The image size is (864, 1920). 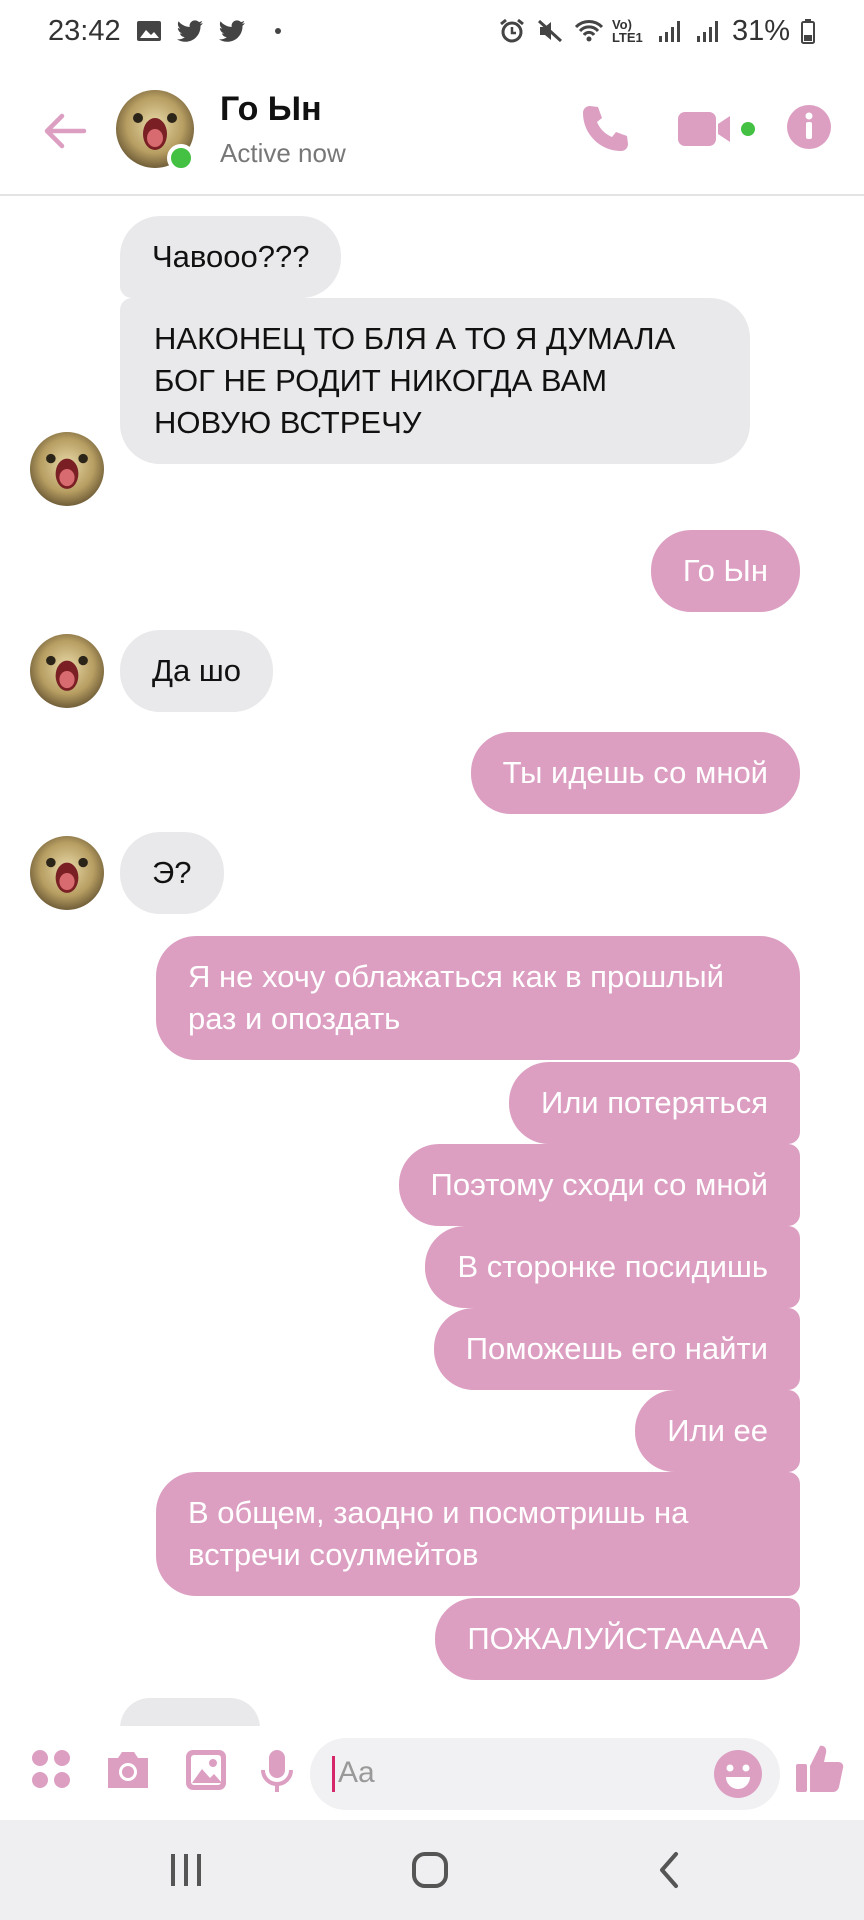 I want to click on message-incoming: Чавооо???, so click(x=231, y=257).